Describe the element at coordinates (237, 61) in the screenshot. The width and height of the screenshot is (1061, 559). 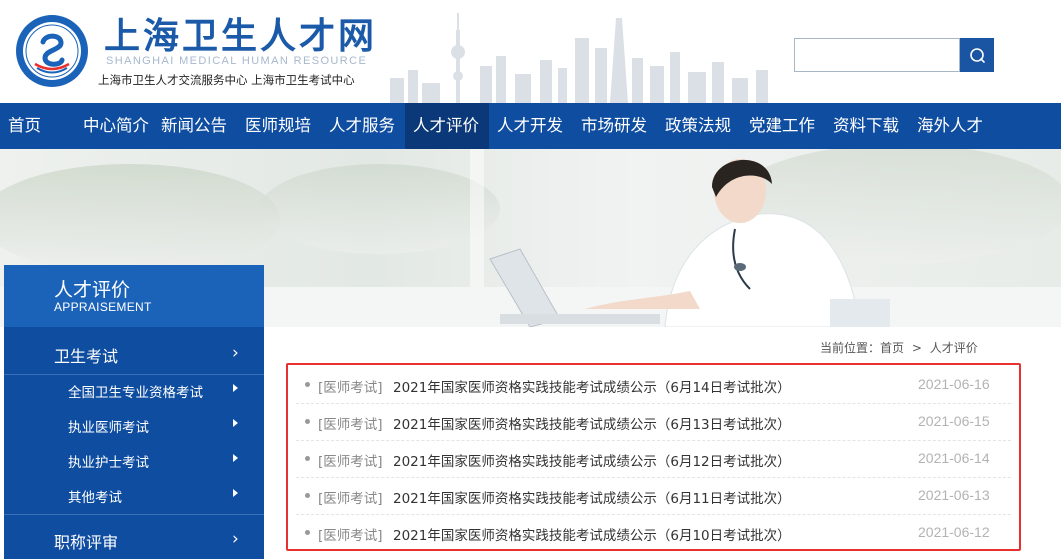
I see `site-subtitle: SHANGHAI MEDICAL HUMAN RESOURCE` at that location.